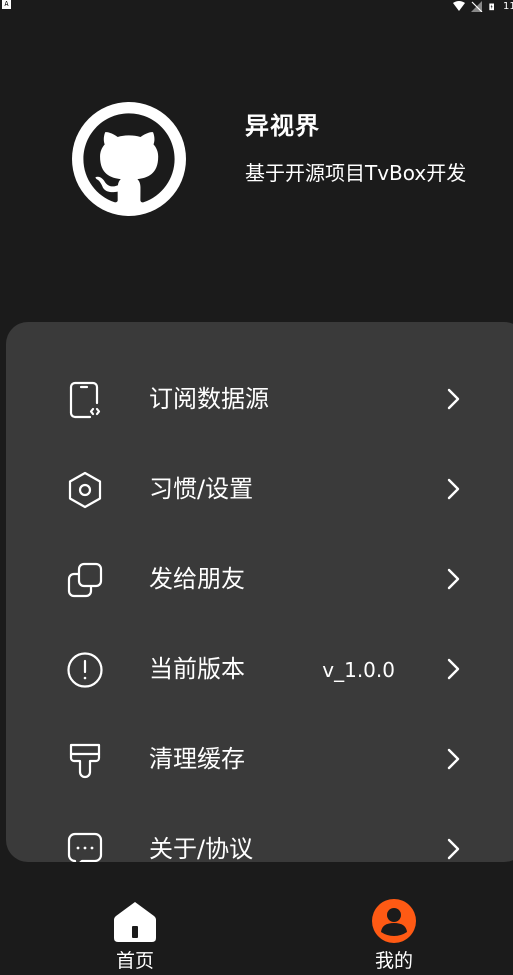 Image resolution: width=513 pixels, height=975 pixels. Describe the element at coordinates (259, 833) in the screenshot. I see `menu-item-about: 关于/协议` at that location.